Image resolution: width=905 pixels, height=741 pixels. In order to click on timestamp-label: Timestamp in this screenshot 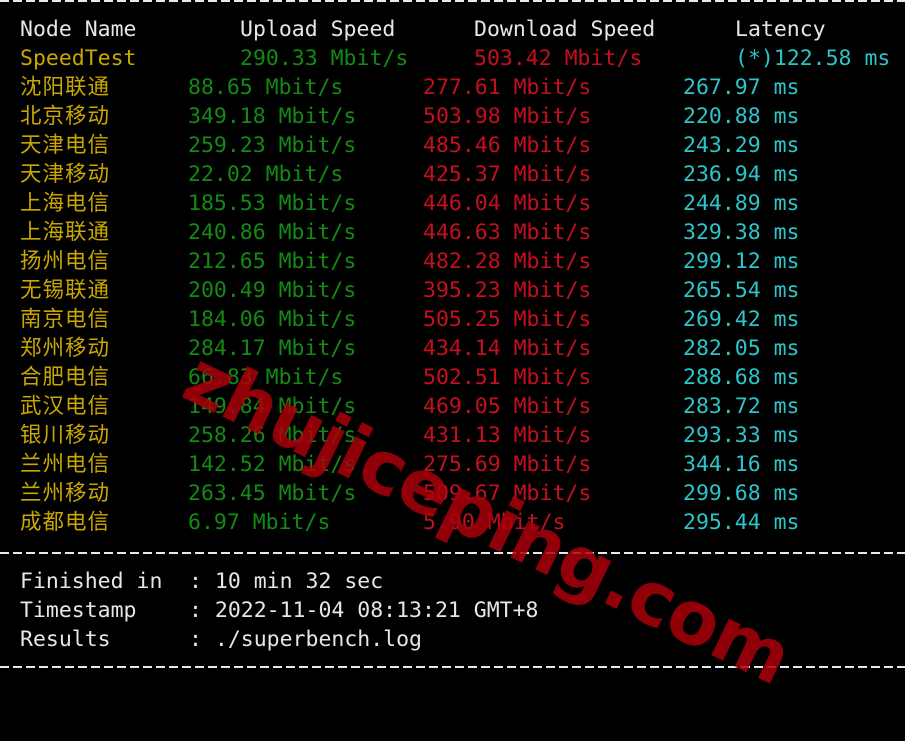, I will do `click(78, 610)`.